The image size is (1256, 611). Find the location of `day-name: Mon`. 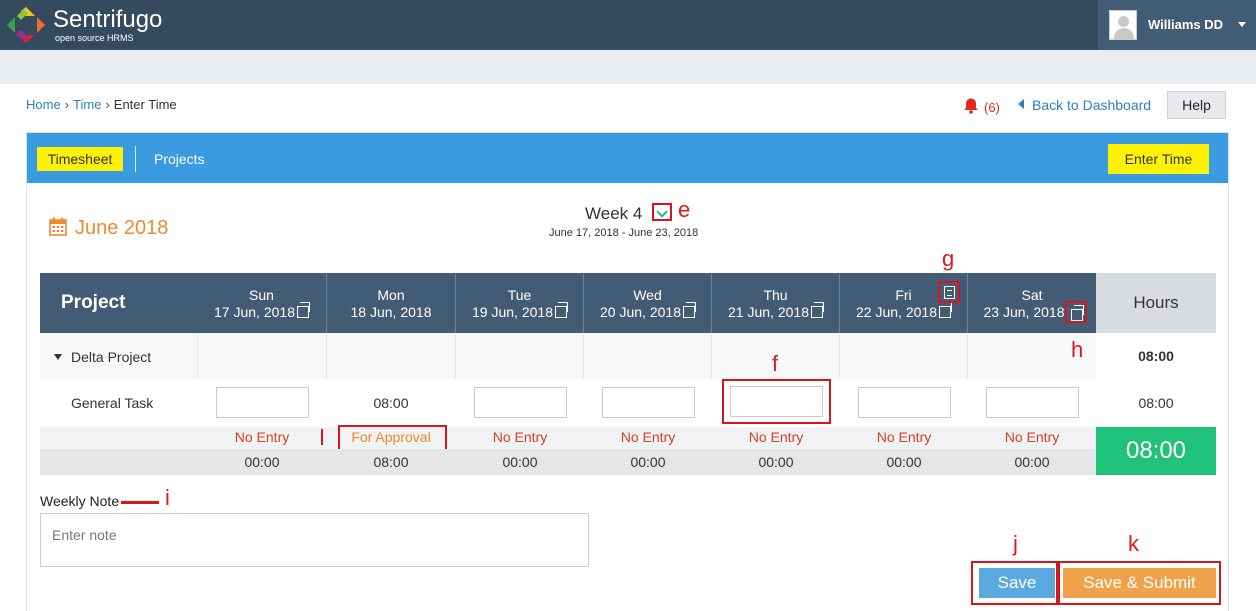

day-name: Mon is located at coordinates (391, 295).